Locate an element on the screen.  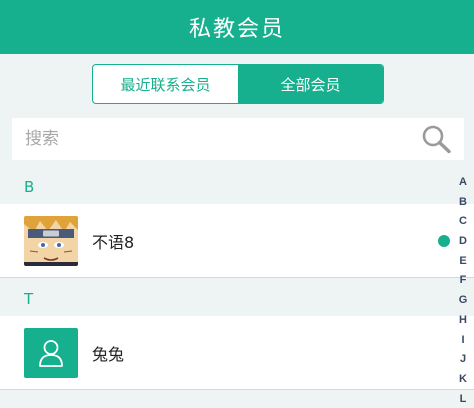
page-title: 私教会员 is located at coordinates (236, 29).